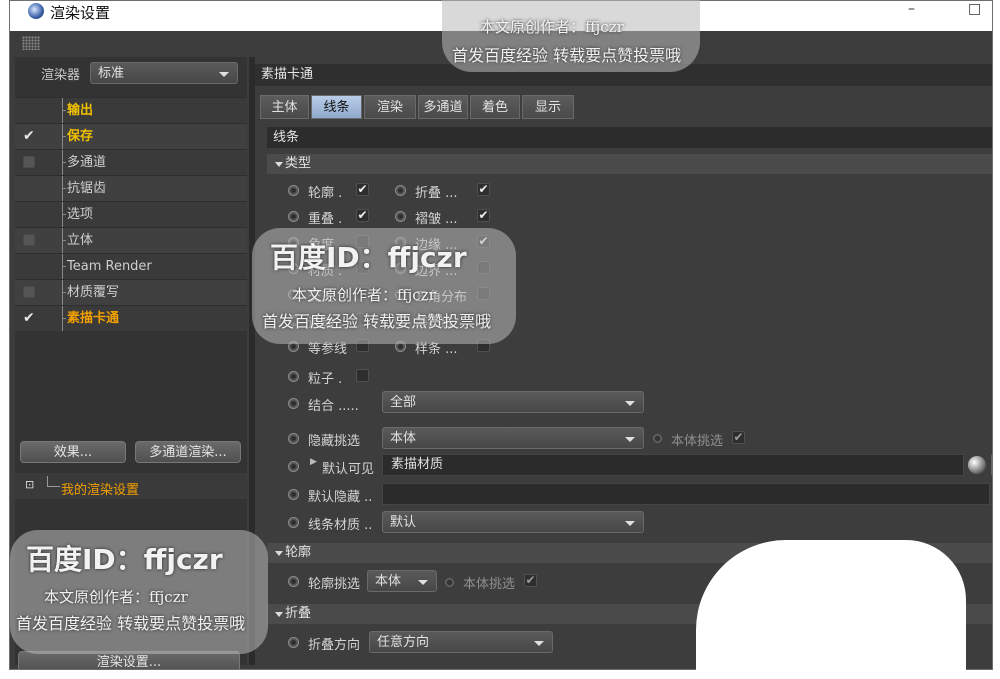  Describe the element at coordinates (388, 581) in the screenshot. I see `outline-filter-value: 本体` at that location.